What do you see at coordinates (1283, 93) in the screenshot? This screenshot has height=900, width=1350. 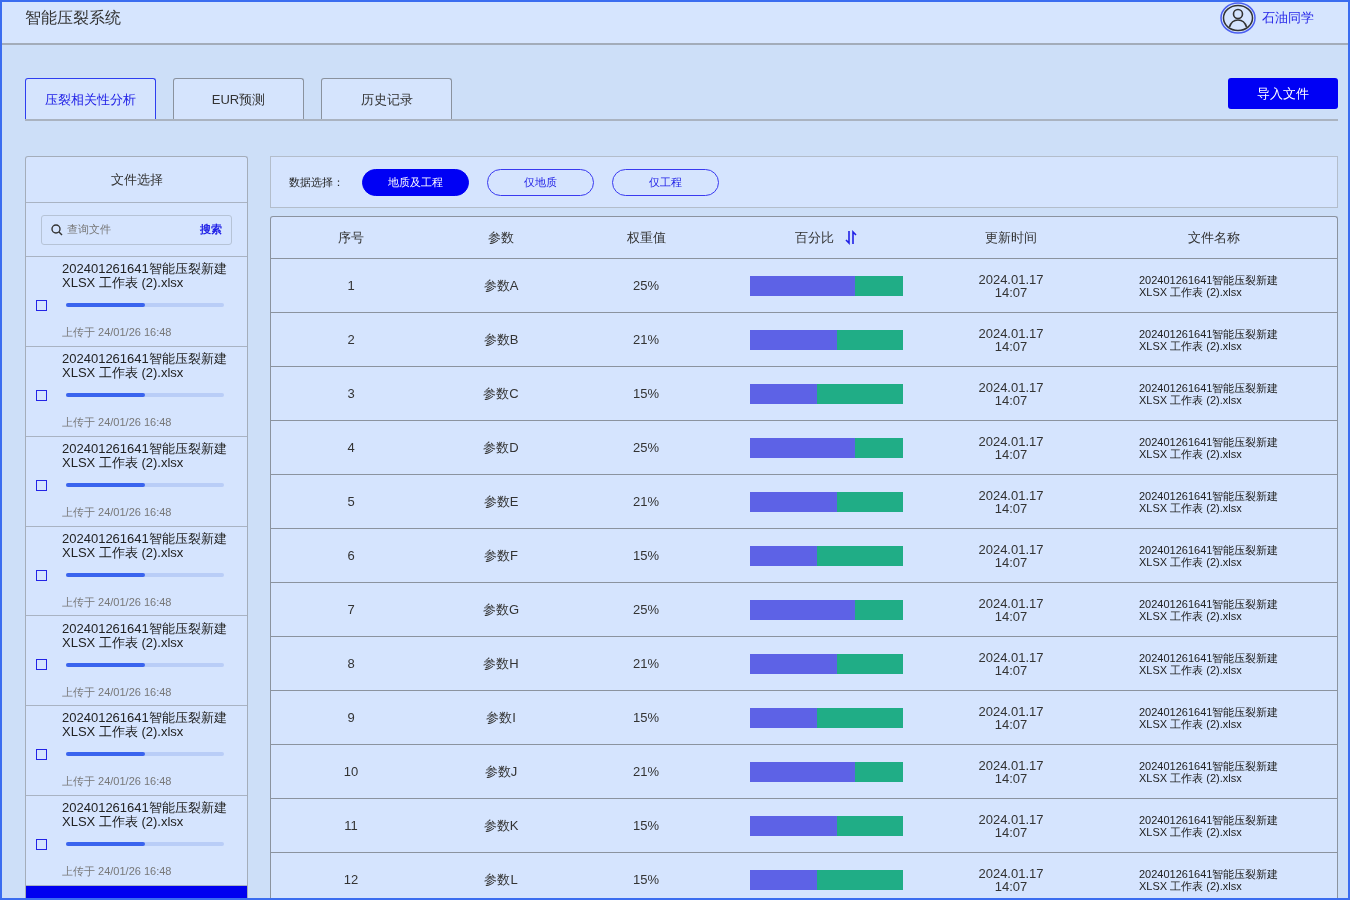 I see `import-button: 导入文件` at bounding box center [1283, 93].